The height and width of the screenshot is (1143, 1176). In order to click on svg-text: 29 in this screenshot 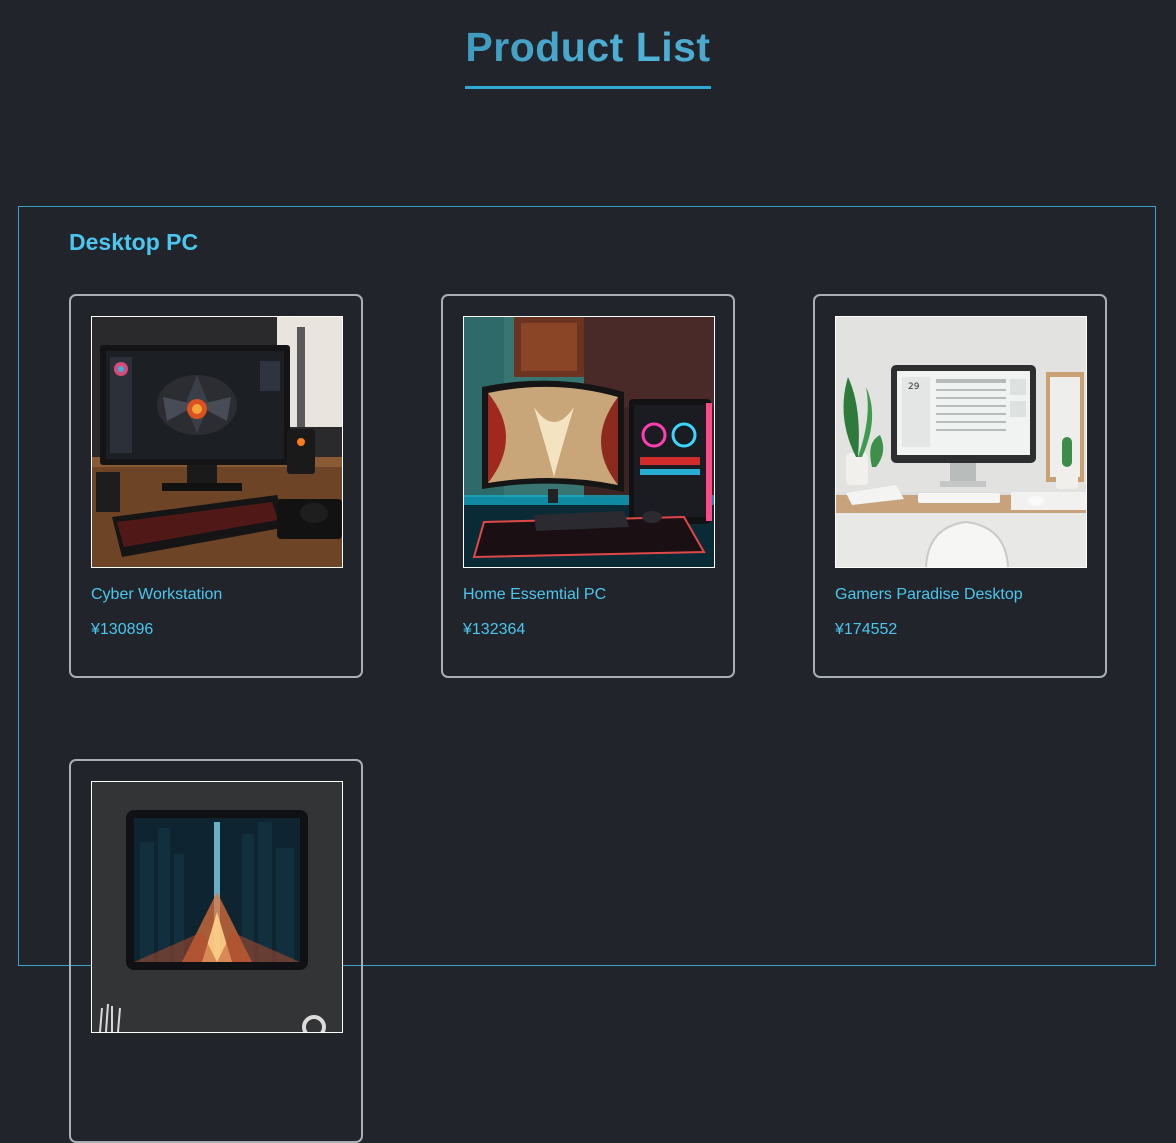, I will do `click(914, 387)`.